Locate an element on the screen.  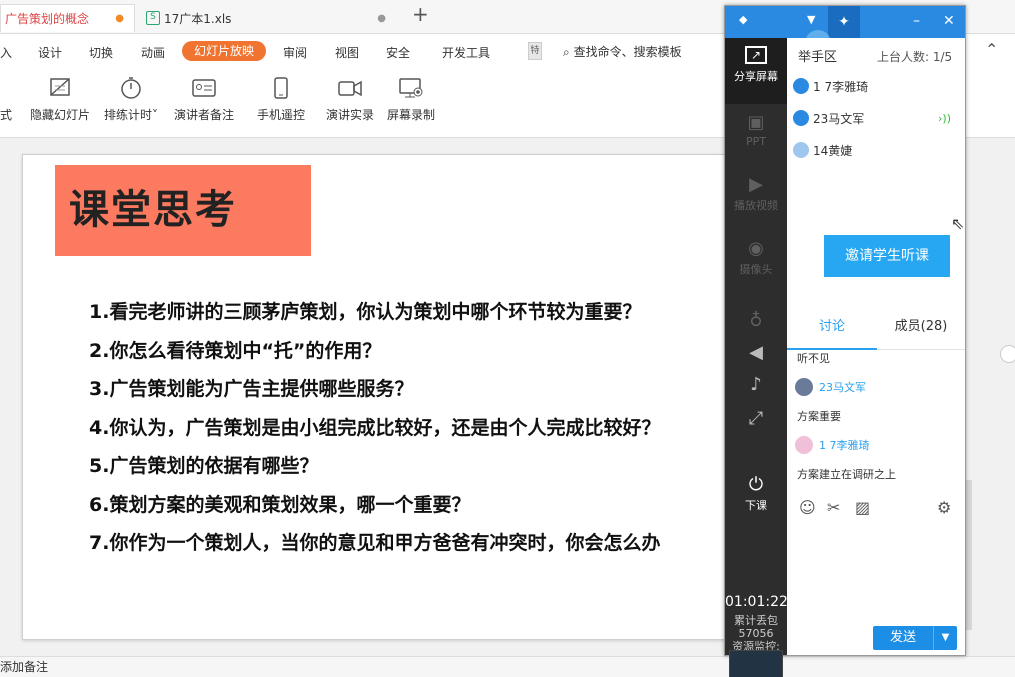
packet-loss-value: 57056 is located at coordinates (756, 633).